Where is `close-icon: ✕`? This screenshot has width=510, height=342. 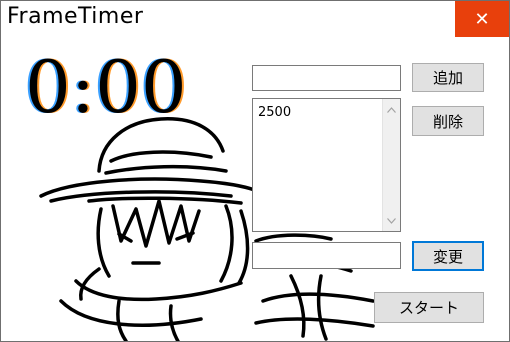
close-icon: ✕ is located at coordinates (482, 19).